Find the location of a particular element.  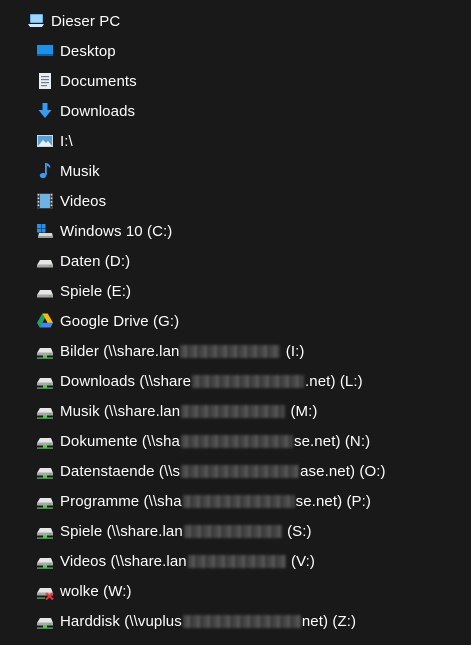

tree-item-label: wolke (W:) is located at coordinates (96, 591).